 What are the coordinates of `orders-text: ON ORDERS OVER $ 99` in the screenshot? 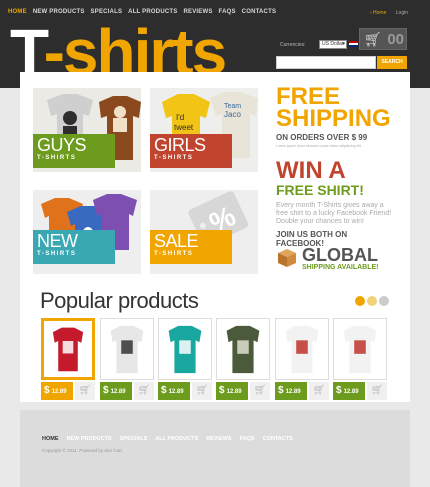 It's located at (322, 137).